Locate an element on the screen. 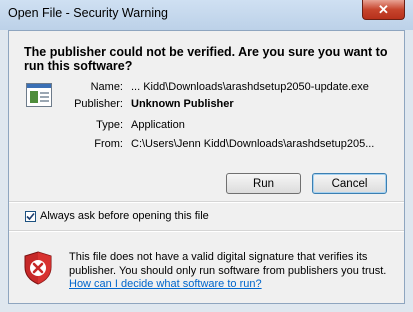 This screenshot has height=312, width=413. run-button: Run is located at coordinates (263, 183).